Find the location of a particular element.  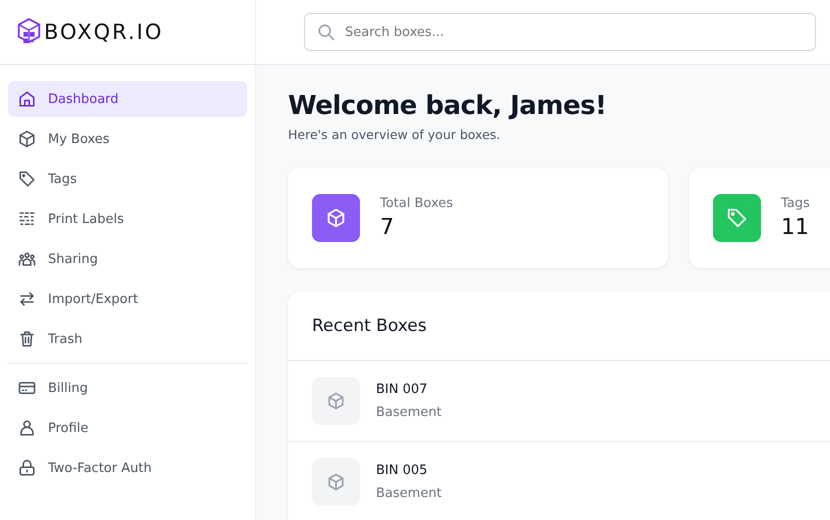

welcome-subtitle: Here's an overview of your boxes. is located at coordinates (395, 134).